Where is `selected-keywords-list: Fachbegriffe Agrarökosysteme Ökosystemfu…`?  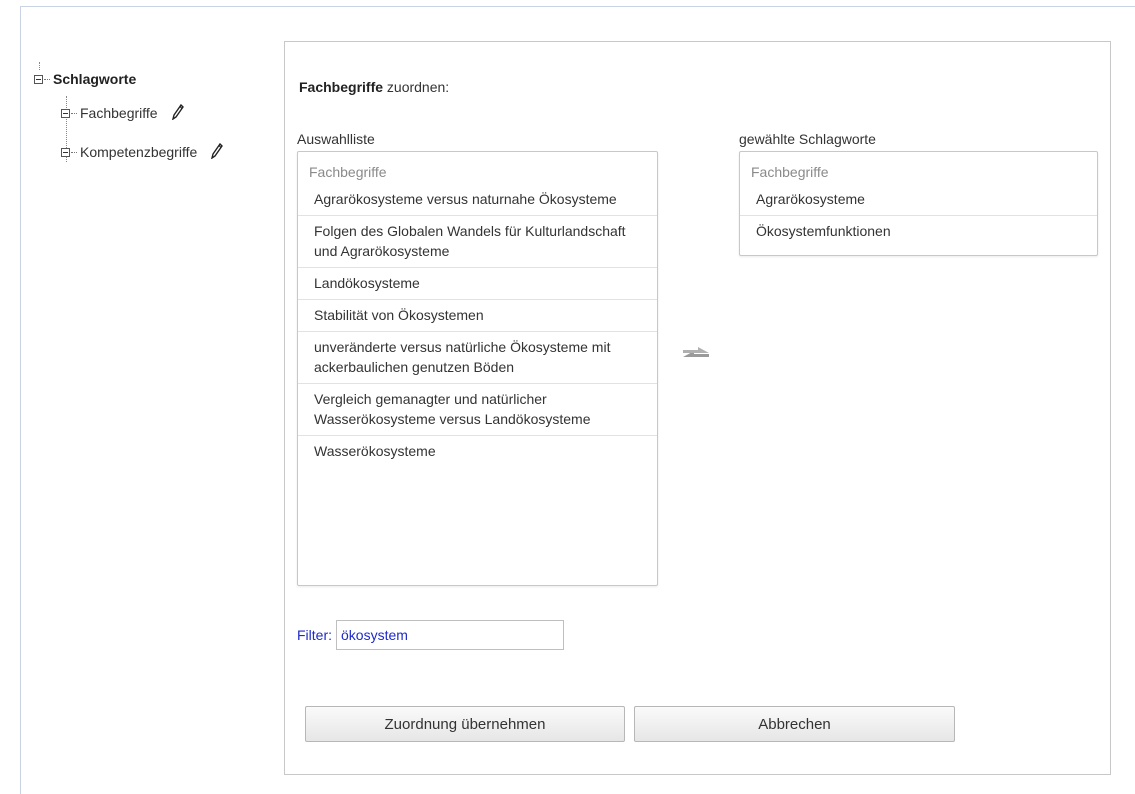 selected-keywords-list: Fachbegriffe Agrarökosysteme Ökosystemfu… is located at coordinates (918, 203).